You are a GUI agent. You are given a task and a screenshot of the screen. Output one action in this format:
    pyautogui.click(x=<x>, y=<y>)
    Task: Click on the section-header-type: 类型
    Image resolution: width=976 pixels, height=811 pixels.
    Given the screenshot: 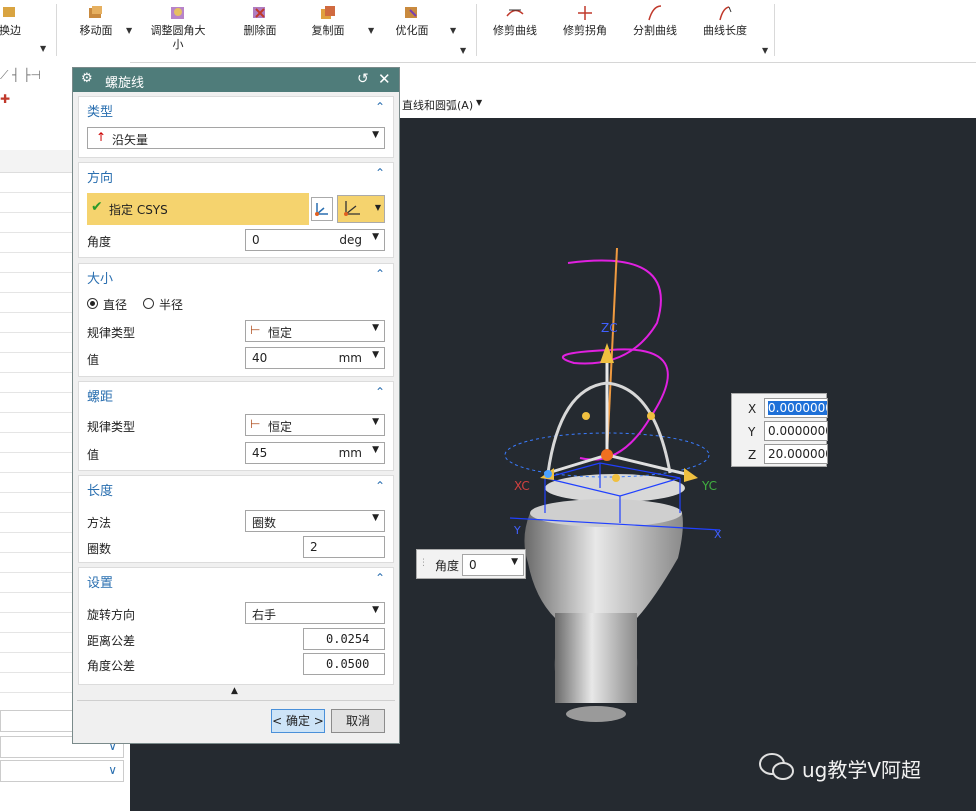 What is the action you would take?
    pyautogui.click(x=100, y=110)
    